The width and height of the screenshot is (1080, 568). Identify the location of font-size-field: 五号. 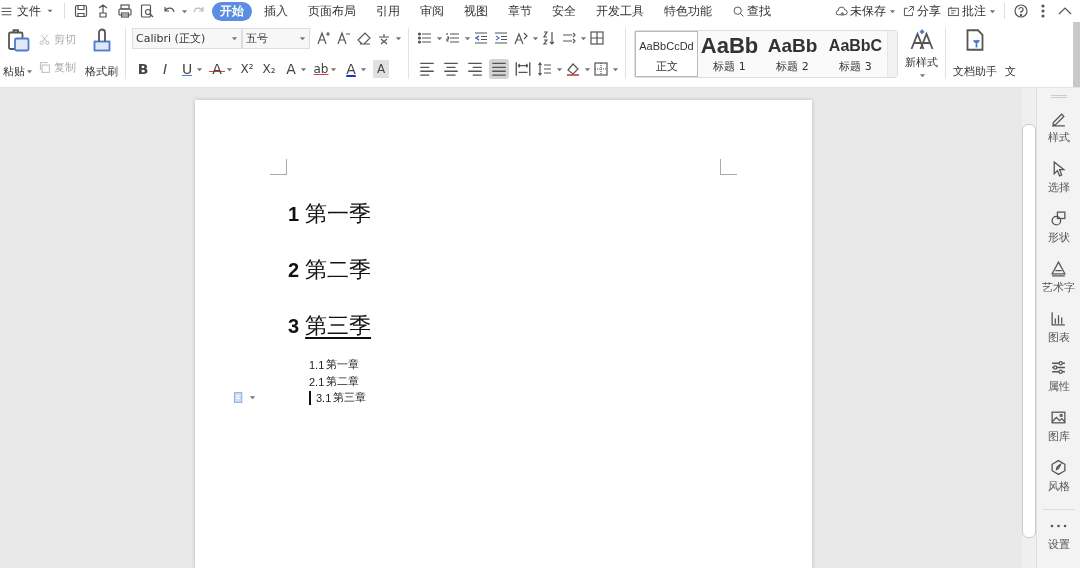
(276, 38).